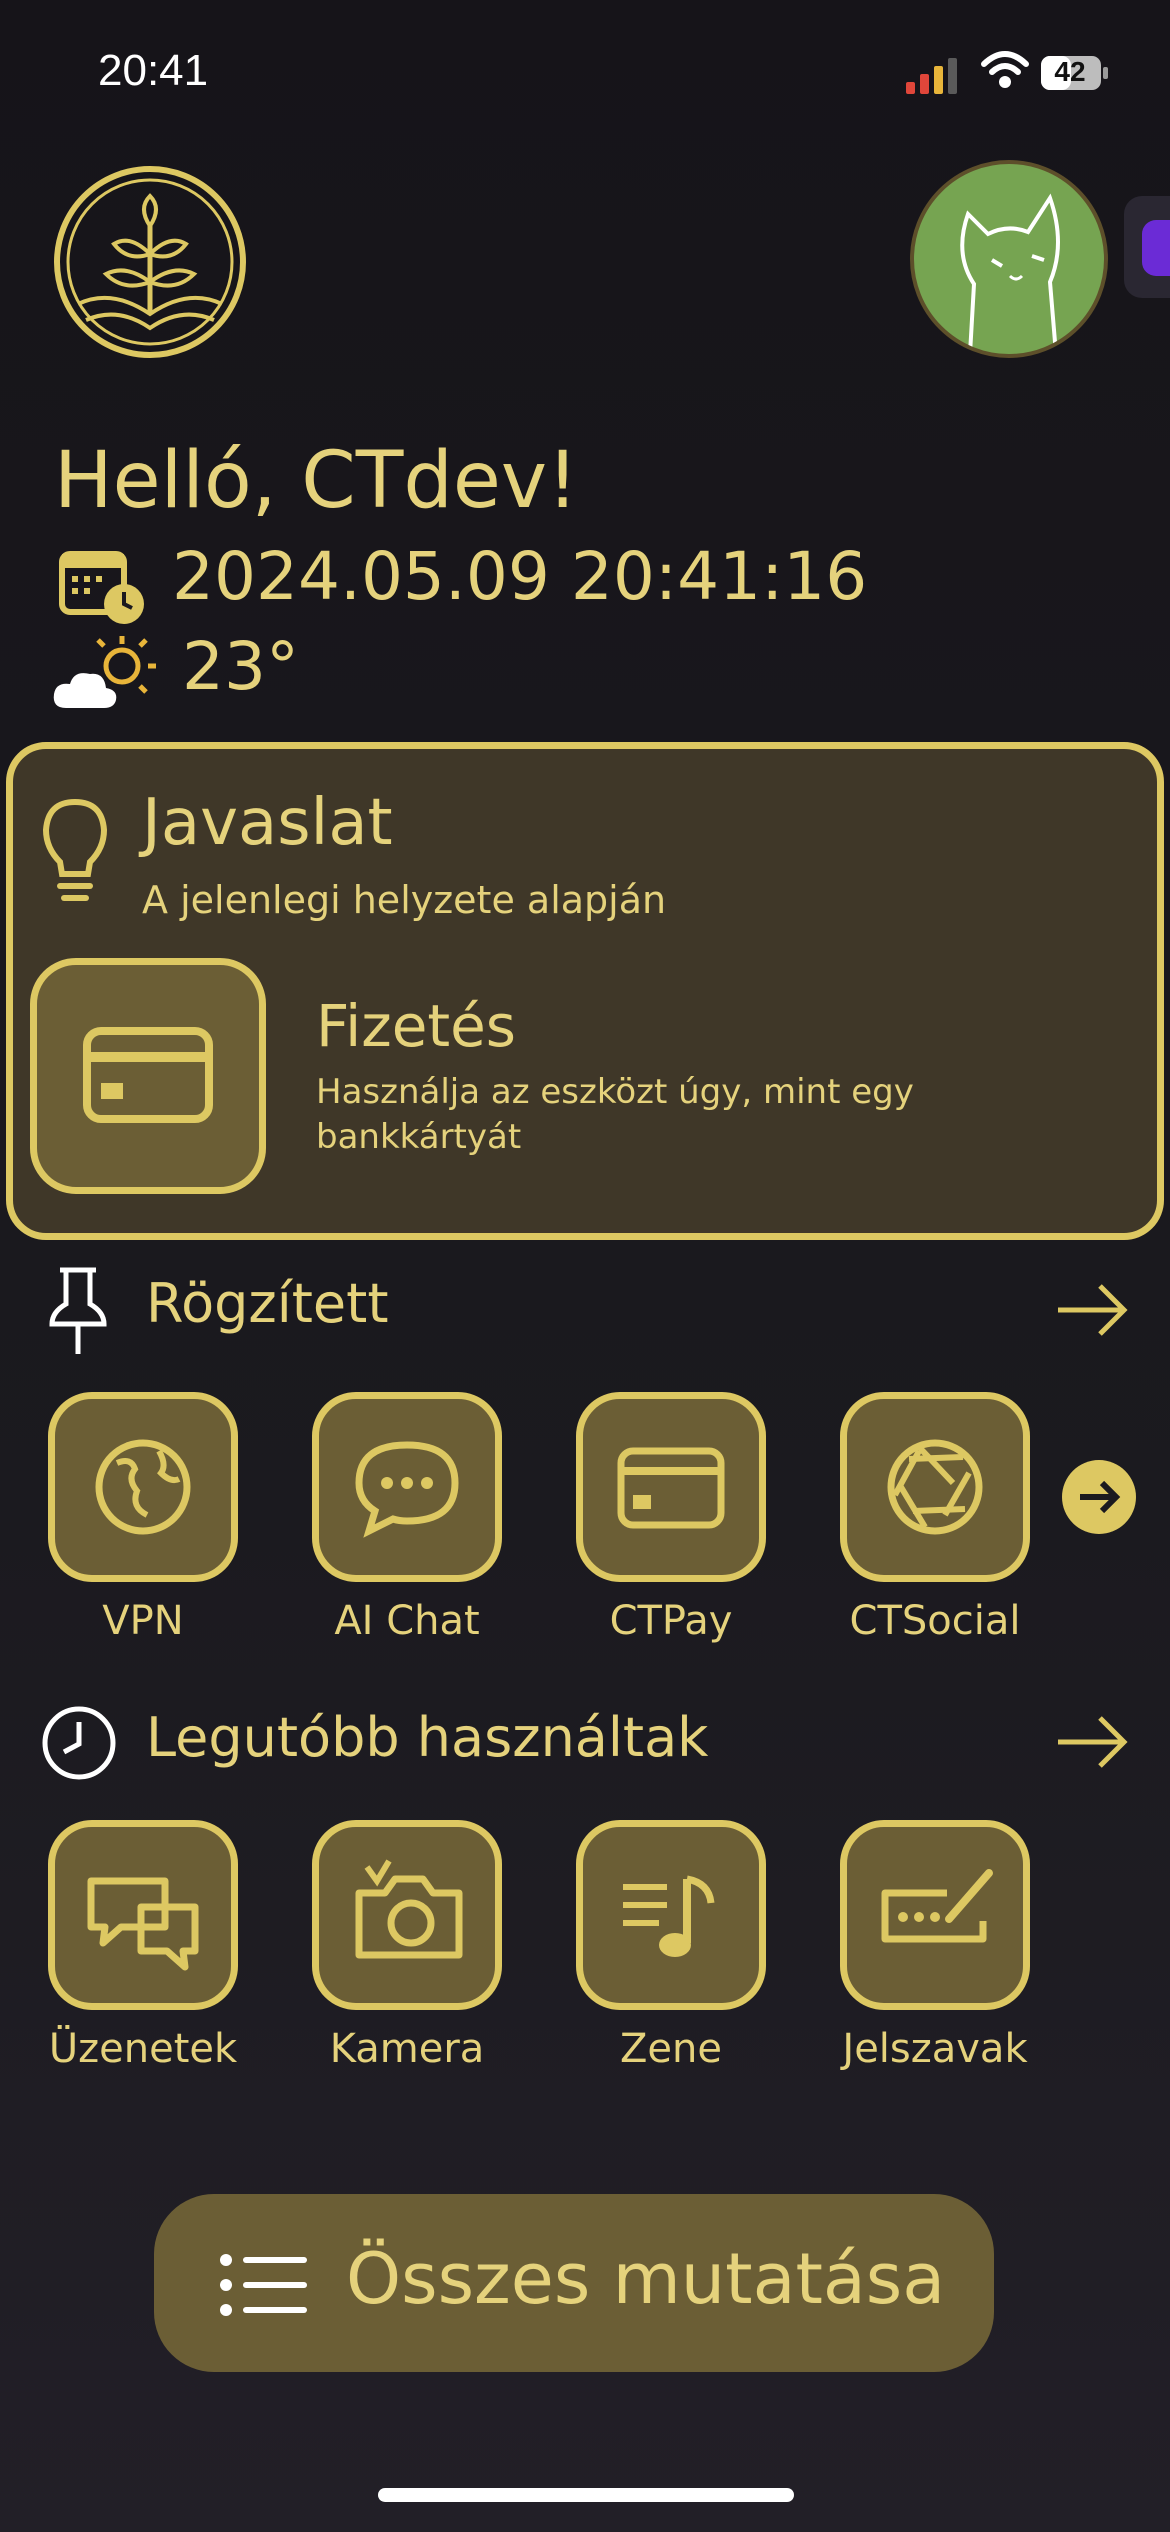  I want to click on app-tile-ctsocial, so click(935, 1487).